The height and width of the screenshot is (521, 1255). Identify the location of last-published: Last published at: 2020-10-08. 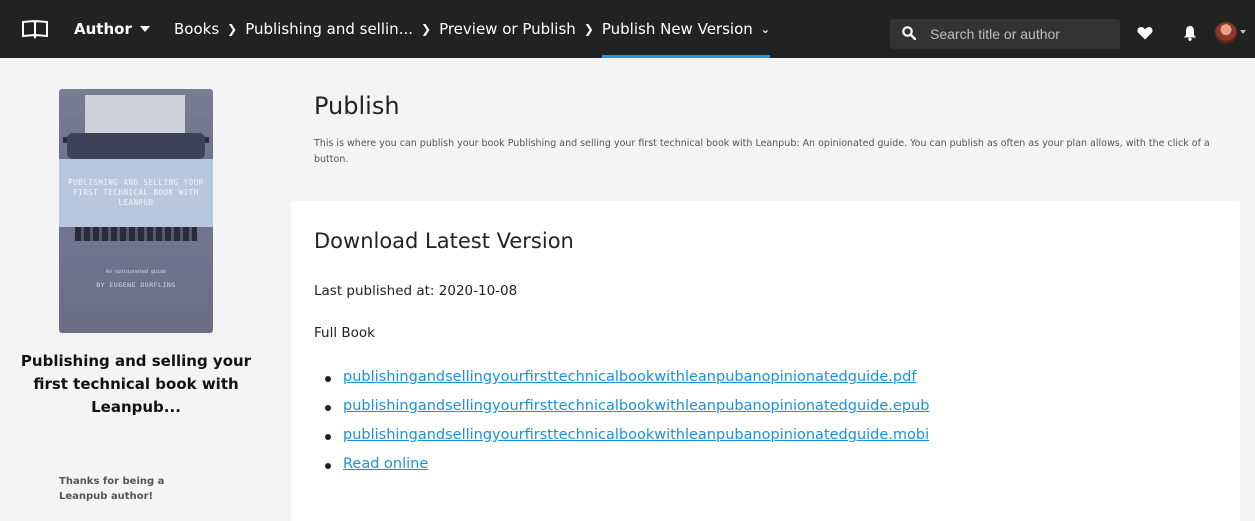
(416, 291).